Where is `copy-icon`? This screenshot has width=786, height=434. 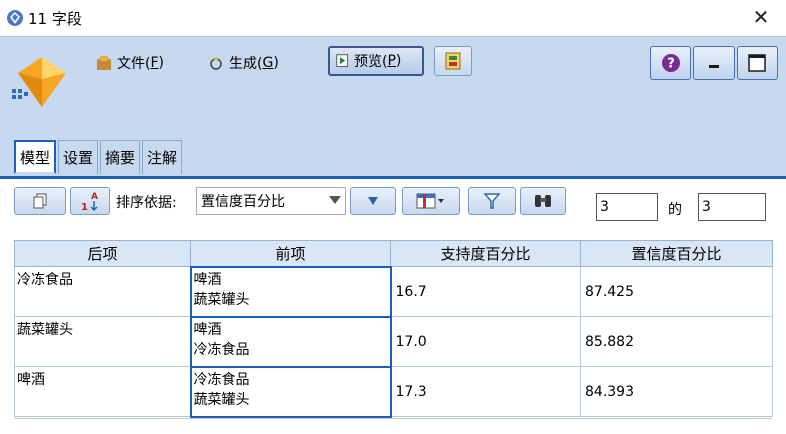
copy-icon is located at coordinates (40, 201).